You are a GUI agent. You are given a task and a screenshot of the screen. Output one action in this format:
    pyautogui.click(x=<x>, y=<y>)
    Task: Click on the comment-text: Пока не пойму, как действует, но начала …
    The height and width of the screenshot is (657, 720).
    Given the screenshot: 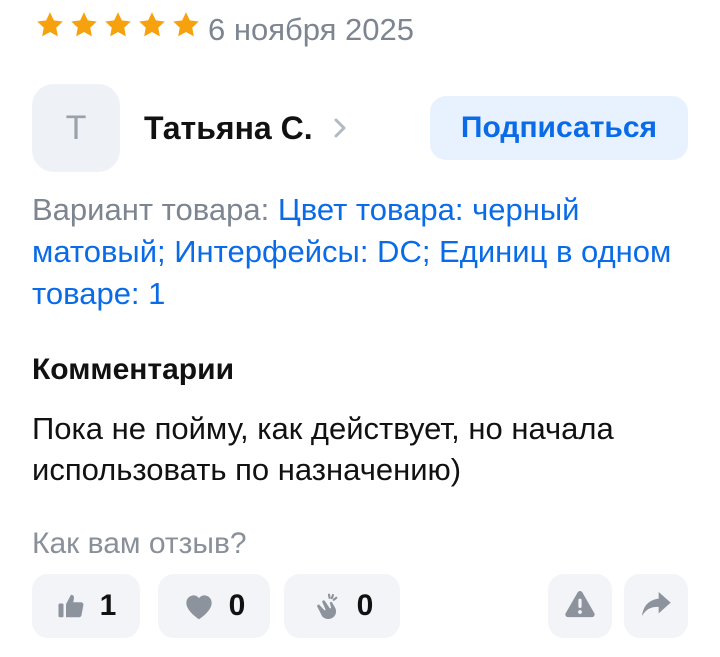 What is the action you would take?
    pyautogui.click(x=323, y=449)
    